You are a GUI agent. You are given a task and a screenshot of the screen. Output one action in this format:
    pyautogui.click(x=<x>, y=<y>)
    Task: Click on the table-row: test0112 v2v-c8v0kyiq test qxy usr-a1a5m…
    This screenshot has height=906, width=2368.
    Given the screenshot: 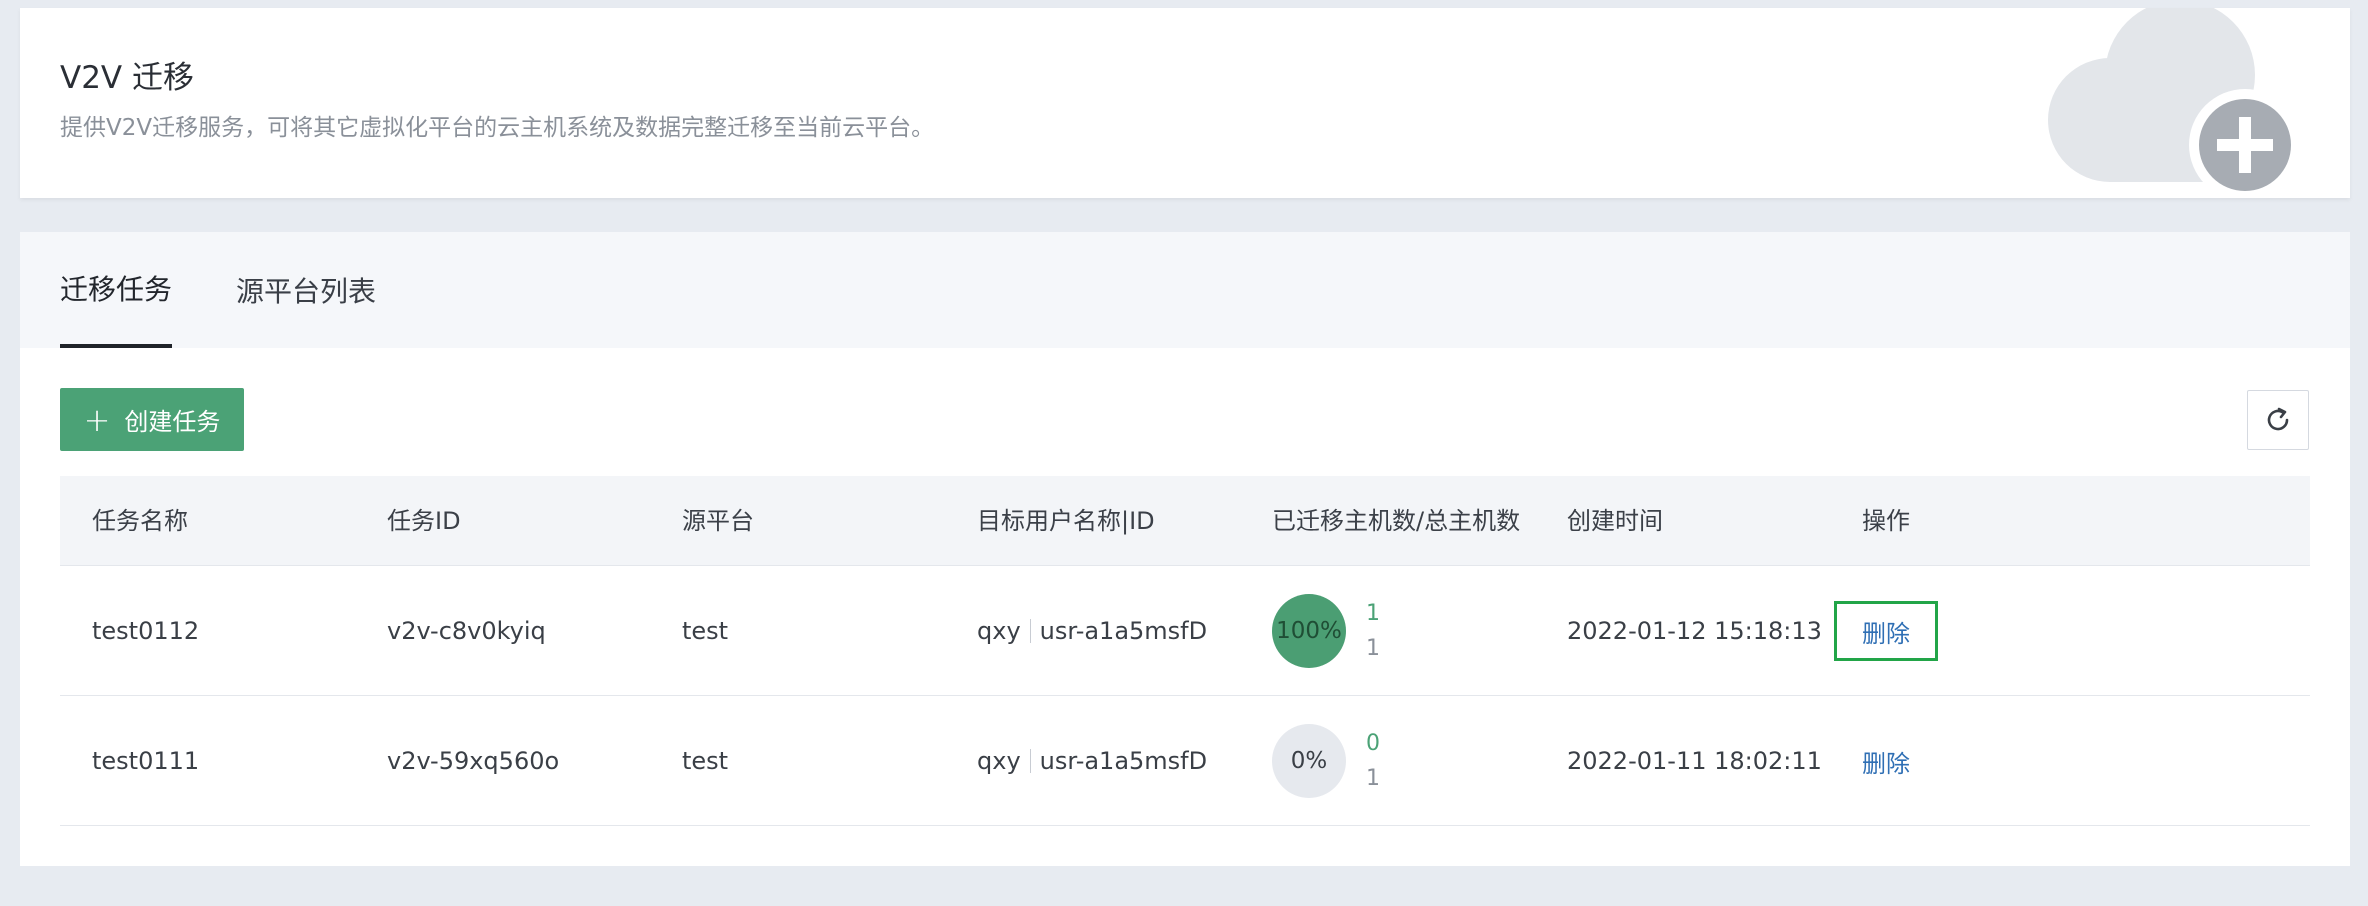 What is the action you would take?
    pyautogui.click(x=1185, y=631)
    